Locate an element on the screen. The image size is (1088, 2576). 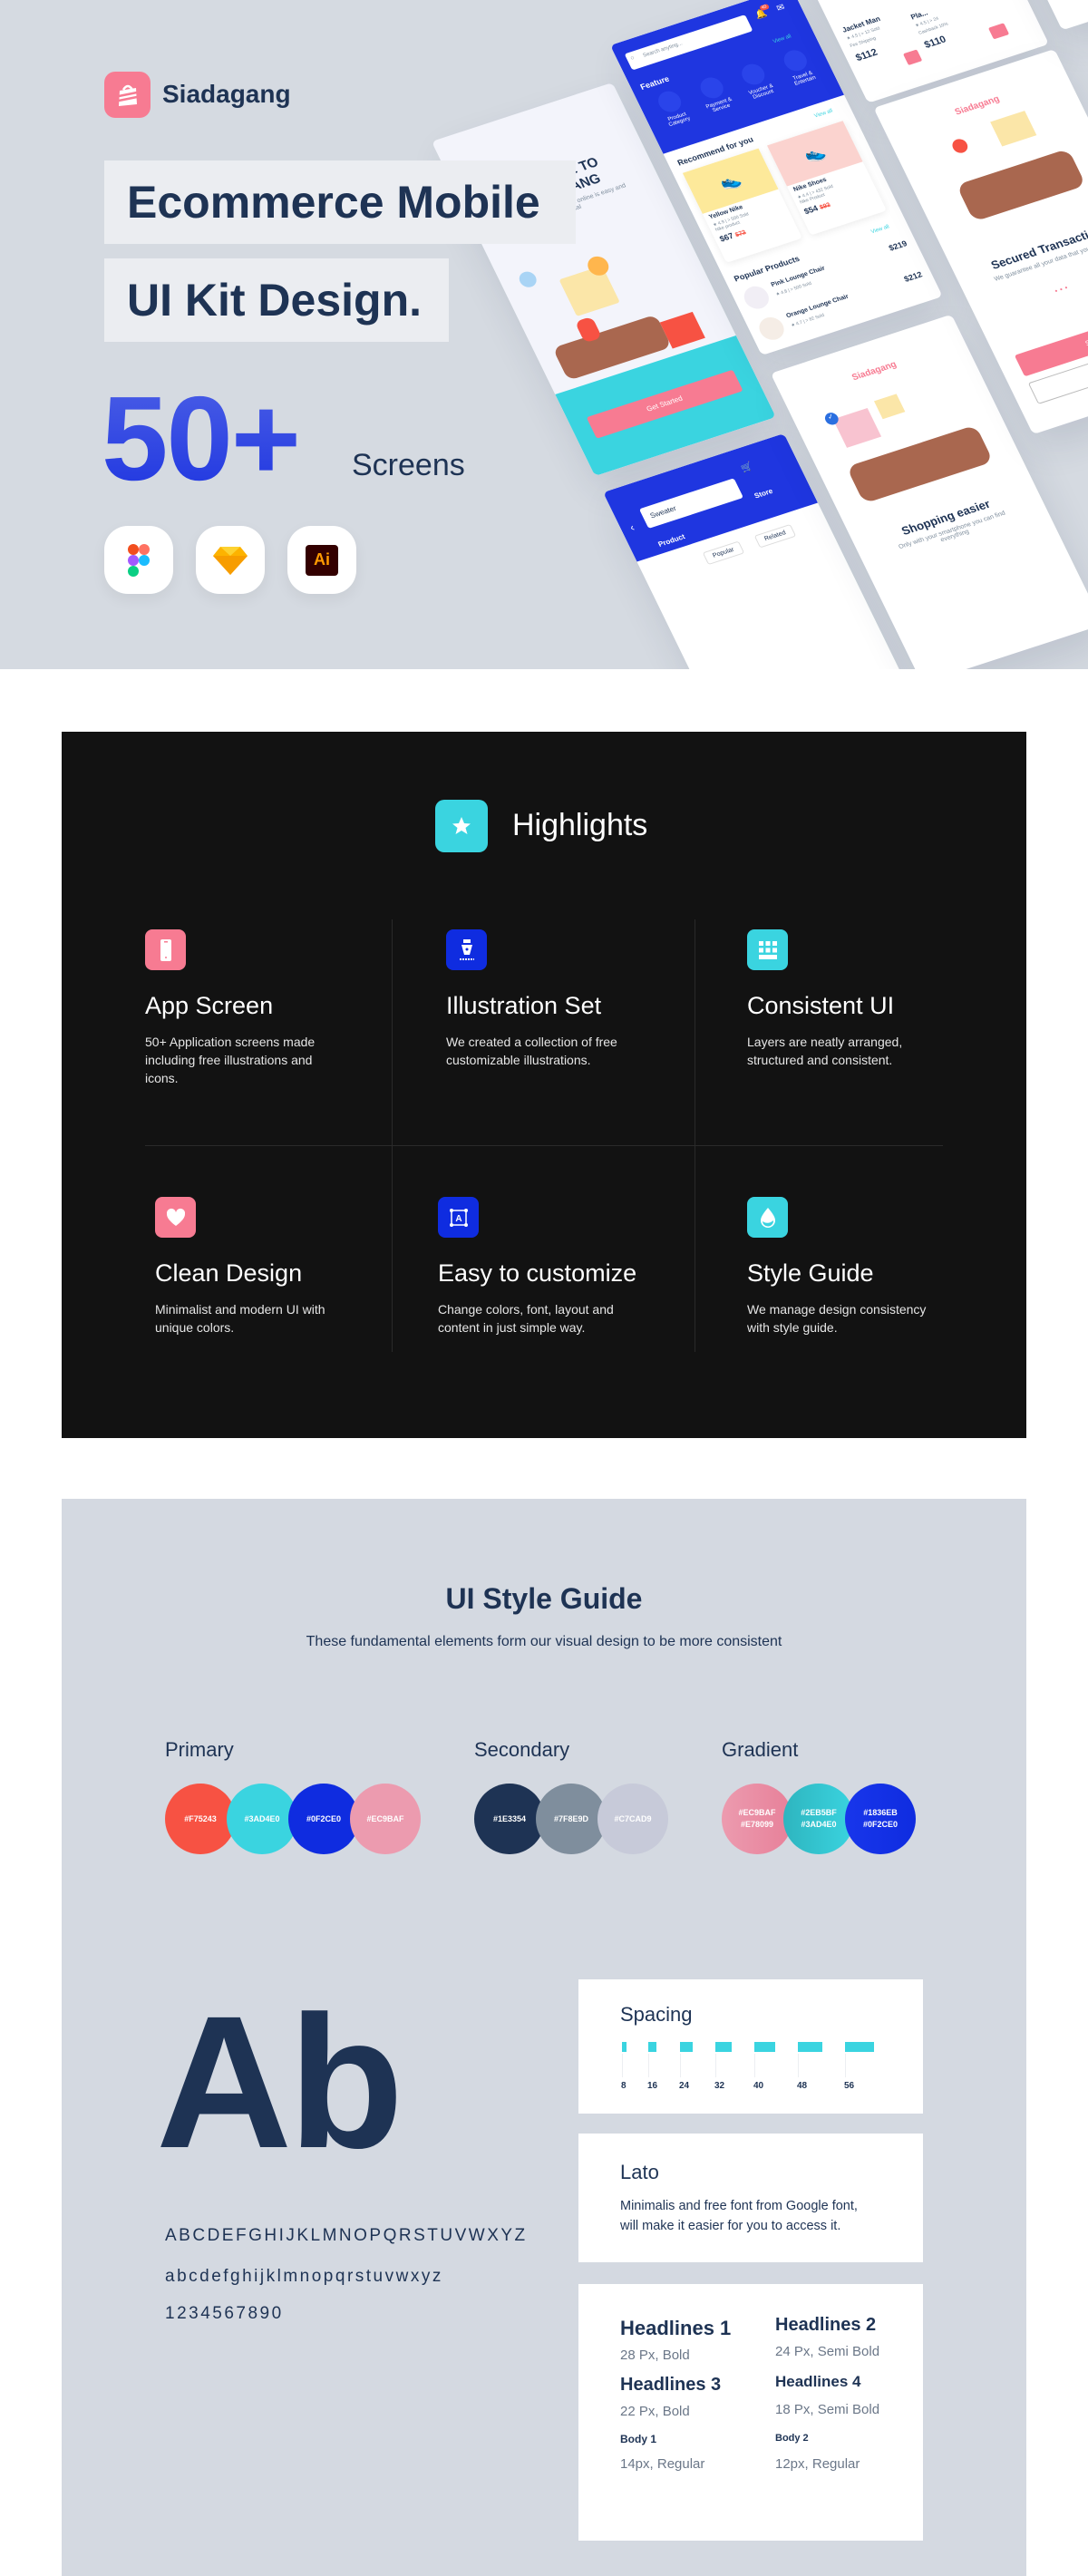
type-style-spec: 18 Px, Semi Bold is located at coordinates (827, 2409).